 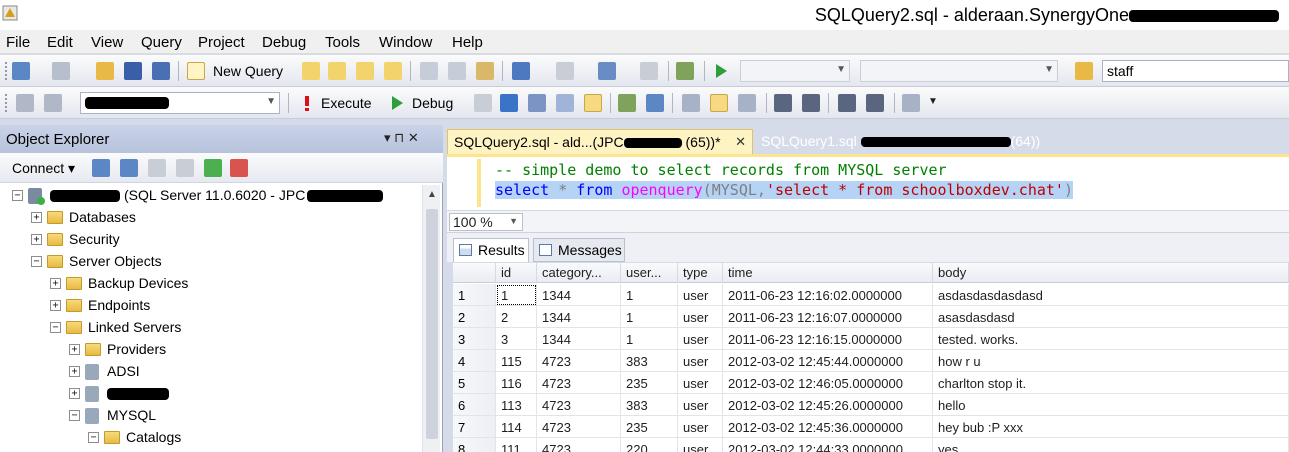 What do you see at coordinates (432, 103) in the screenshot?
I see `debug-button: Debug` at bounding box center [432, 103].